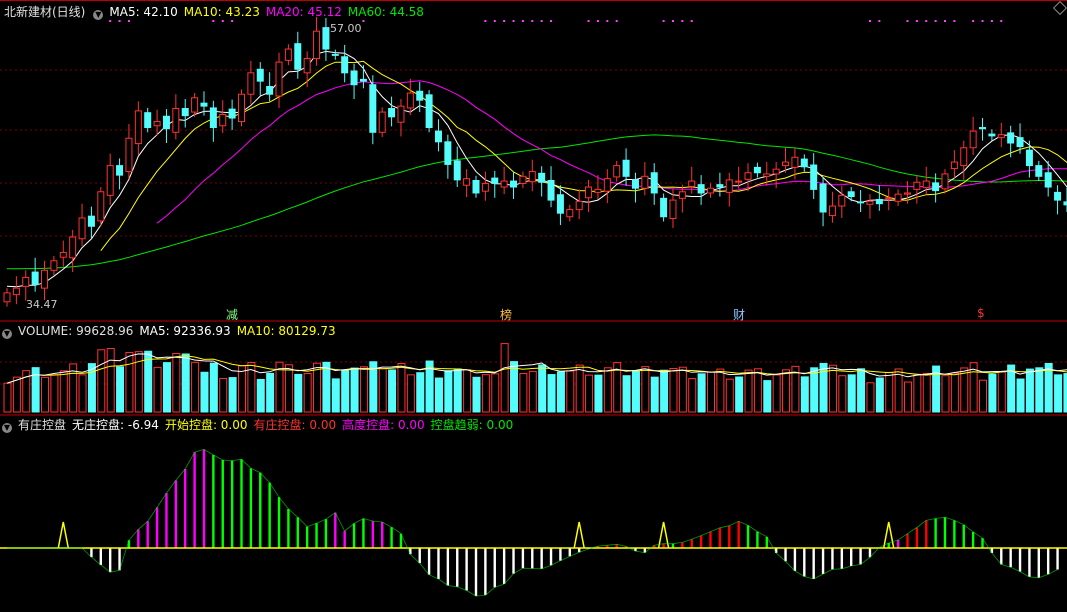 Image resolution: width=1067 pixels, height=612 pixels. Describe the element at coordinates (232, 314) in the screenshot. I see `marker-reduce: 减` at that location.